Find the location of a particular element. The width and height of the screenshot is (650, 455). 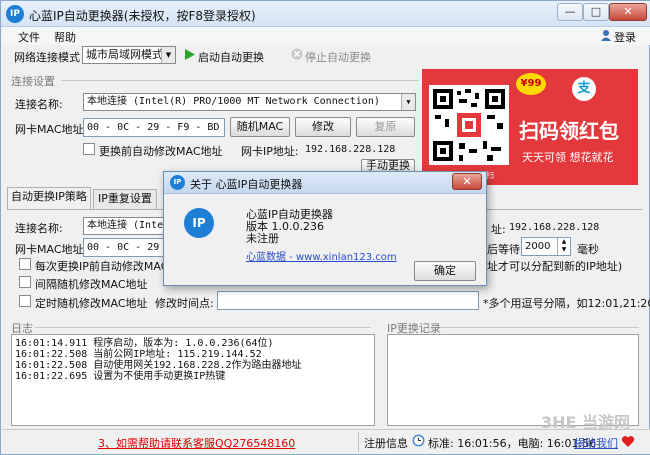

toolbar: 网络连接模式 城市局域网模式 ▼ 启动自动更换 停止自动更换 is located at coordinates (326, 56).